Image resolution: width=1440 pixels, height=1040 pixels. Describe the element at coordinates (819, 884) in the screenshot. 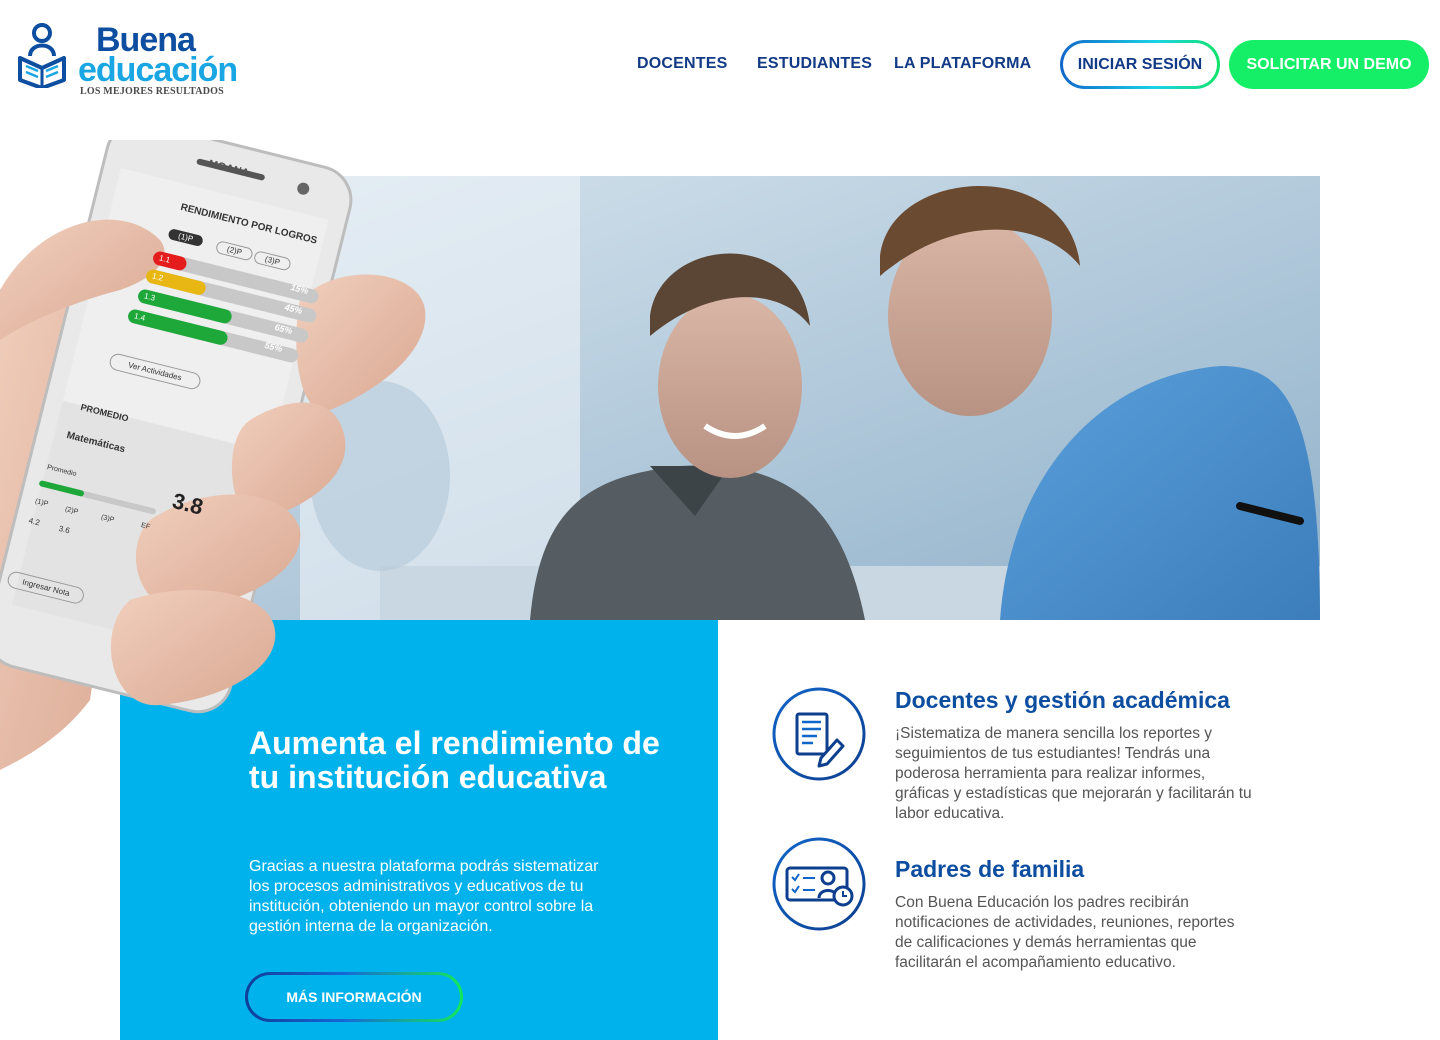

I see `checklist-parent-clock-icon` at that location.